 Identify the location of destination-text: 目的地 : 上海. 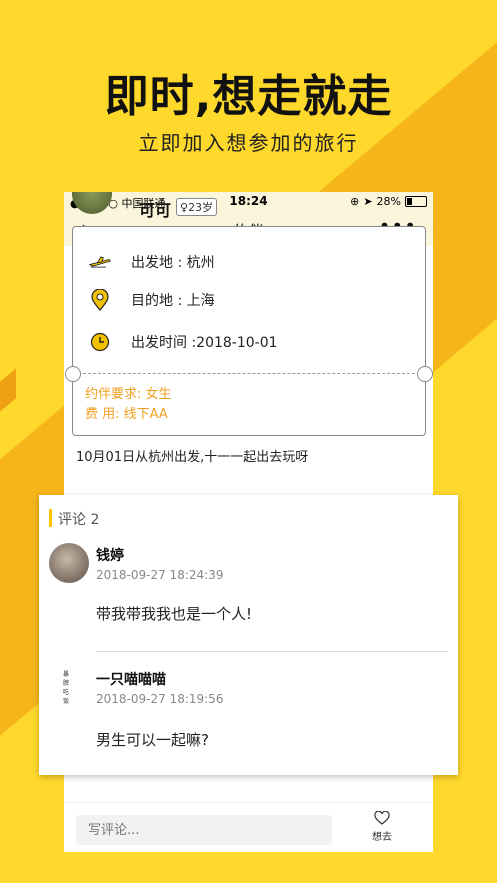
(173, 301).